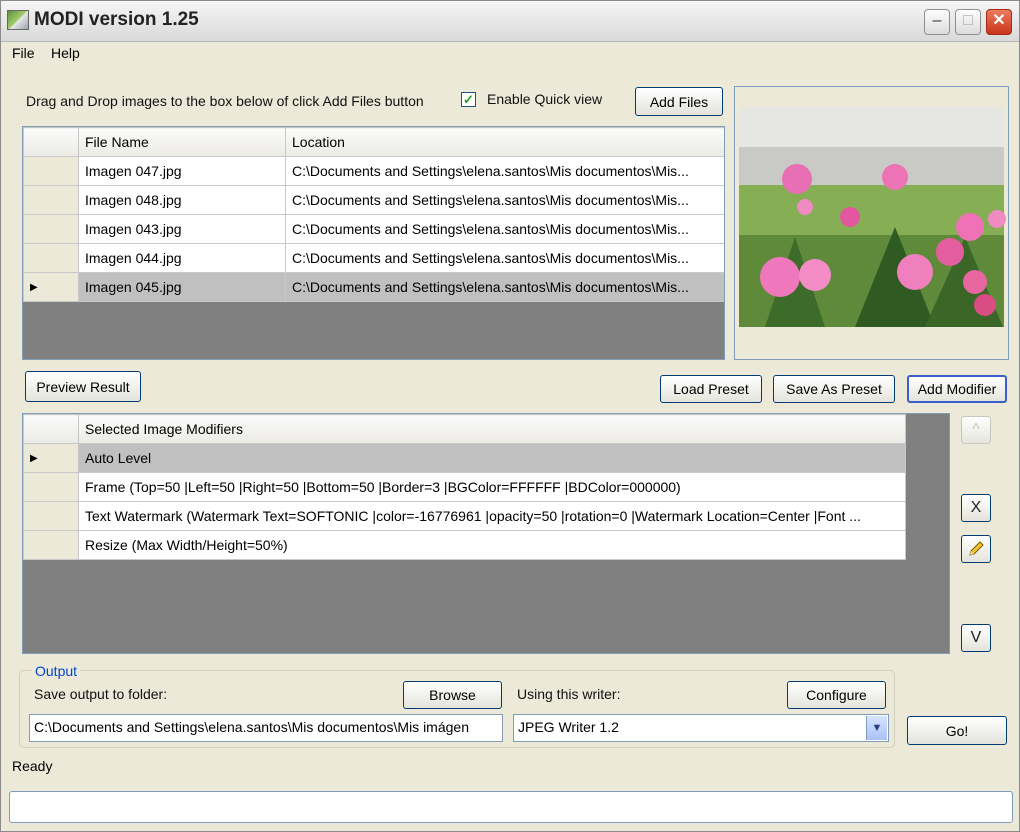 The image size is (1020, 832). Describe the element at coordinates (182, 258) in the screenshot. I see `file-name-cell: Imagen 044.jpg` at that location.